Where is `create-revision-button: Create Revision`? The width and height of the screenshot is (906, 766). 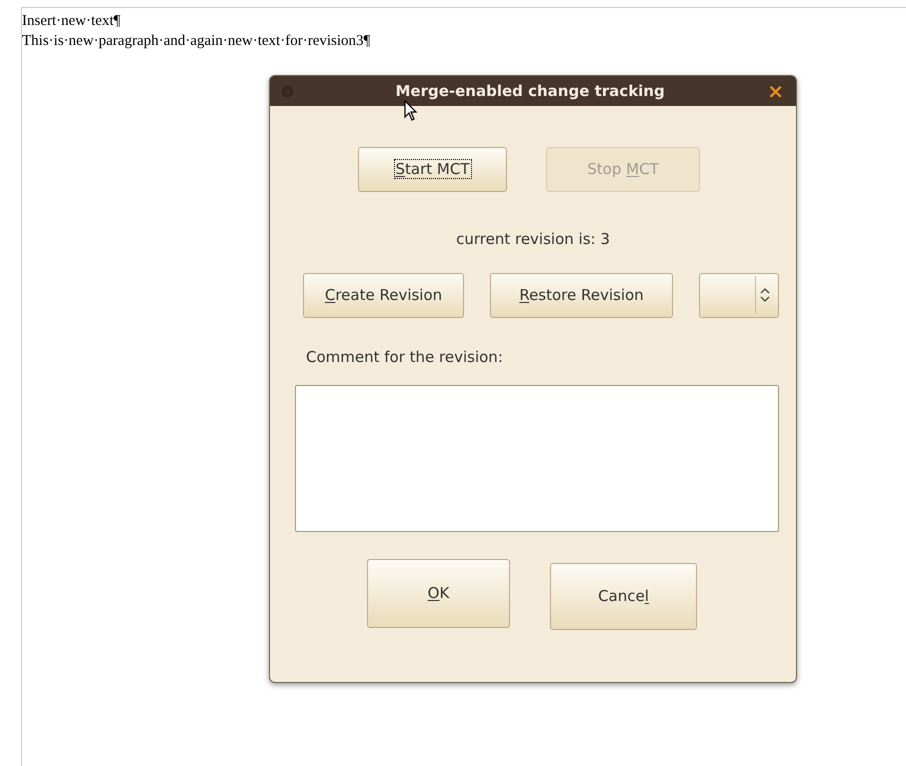
create-revision-button: Create Revision is located at coordinates (383, 295).